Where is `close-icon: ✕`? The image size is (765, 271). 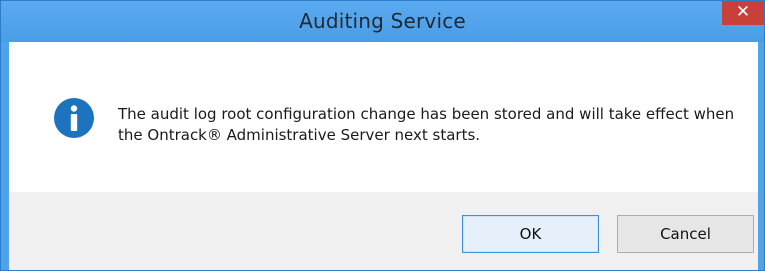 close-icon: ✕ is located at coordinates (743, 12).